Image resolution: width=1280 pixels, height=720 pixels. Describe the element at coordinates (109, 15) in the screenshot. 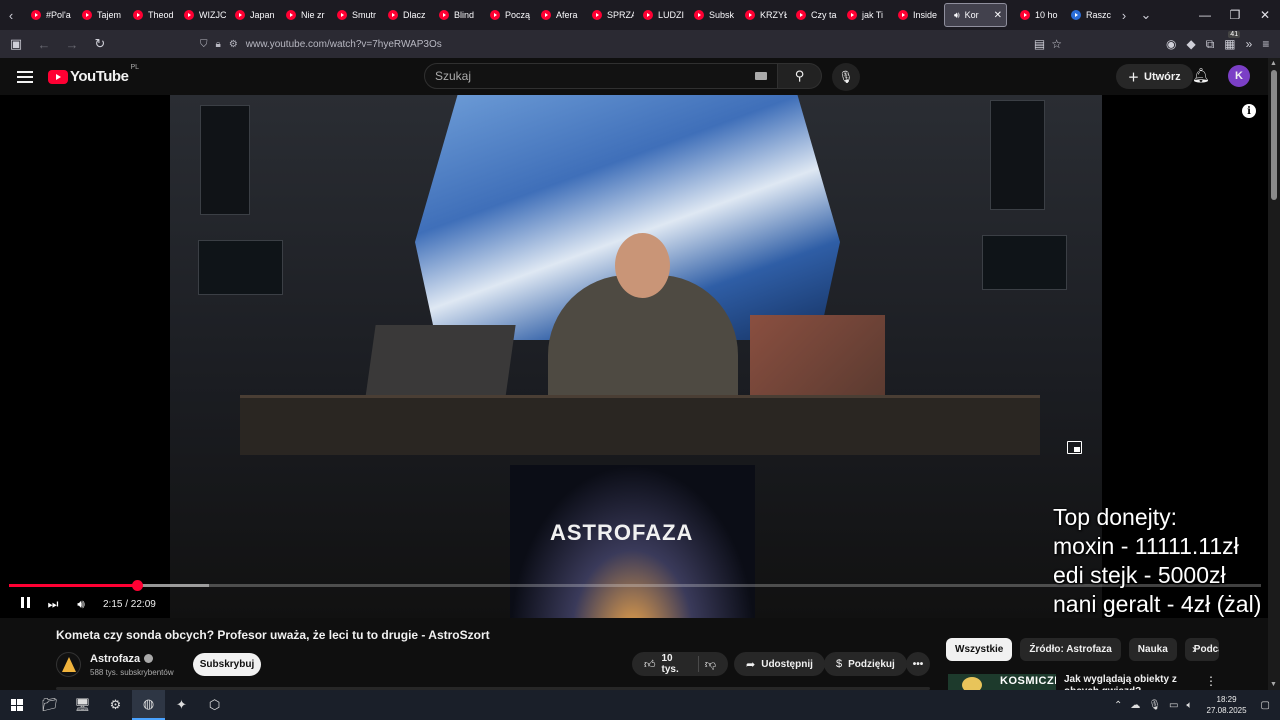

I see `tab-label: Tajem` at that location.